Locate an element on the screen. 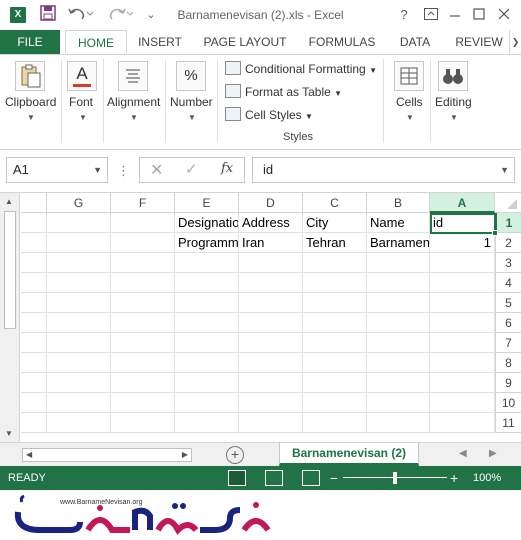 This screenshot has height=540, width=521. cell-A1: id is located at coordinates (462, 223).